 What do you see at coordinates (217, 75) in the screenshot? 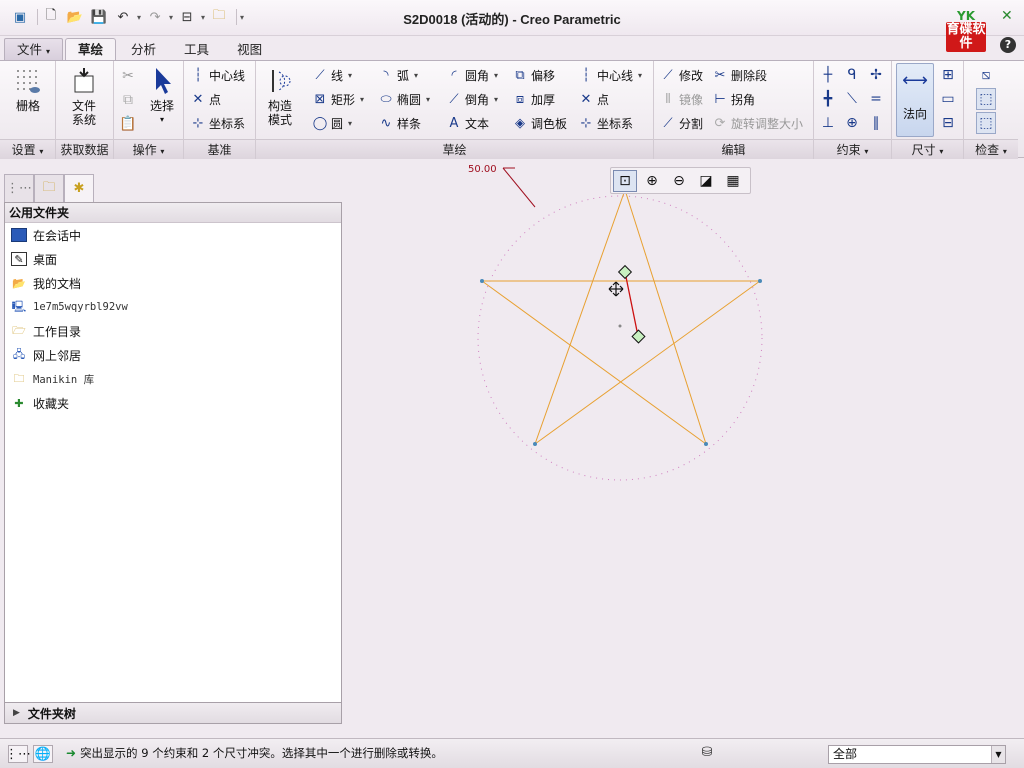
I see `datum-centerline-button: ┆ 中心线` at bounding box center [217, 75].